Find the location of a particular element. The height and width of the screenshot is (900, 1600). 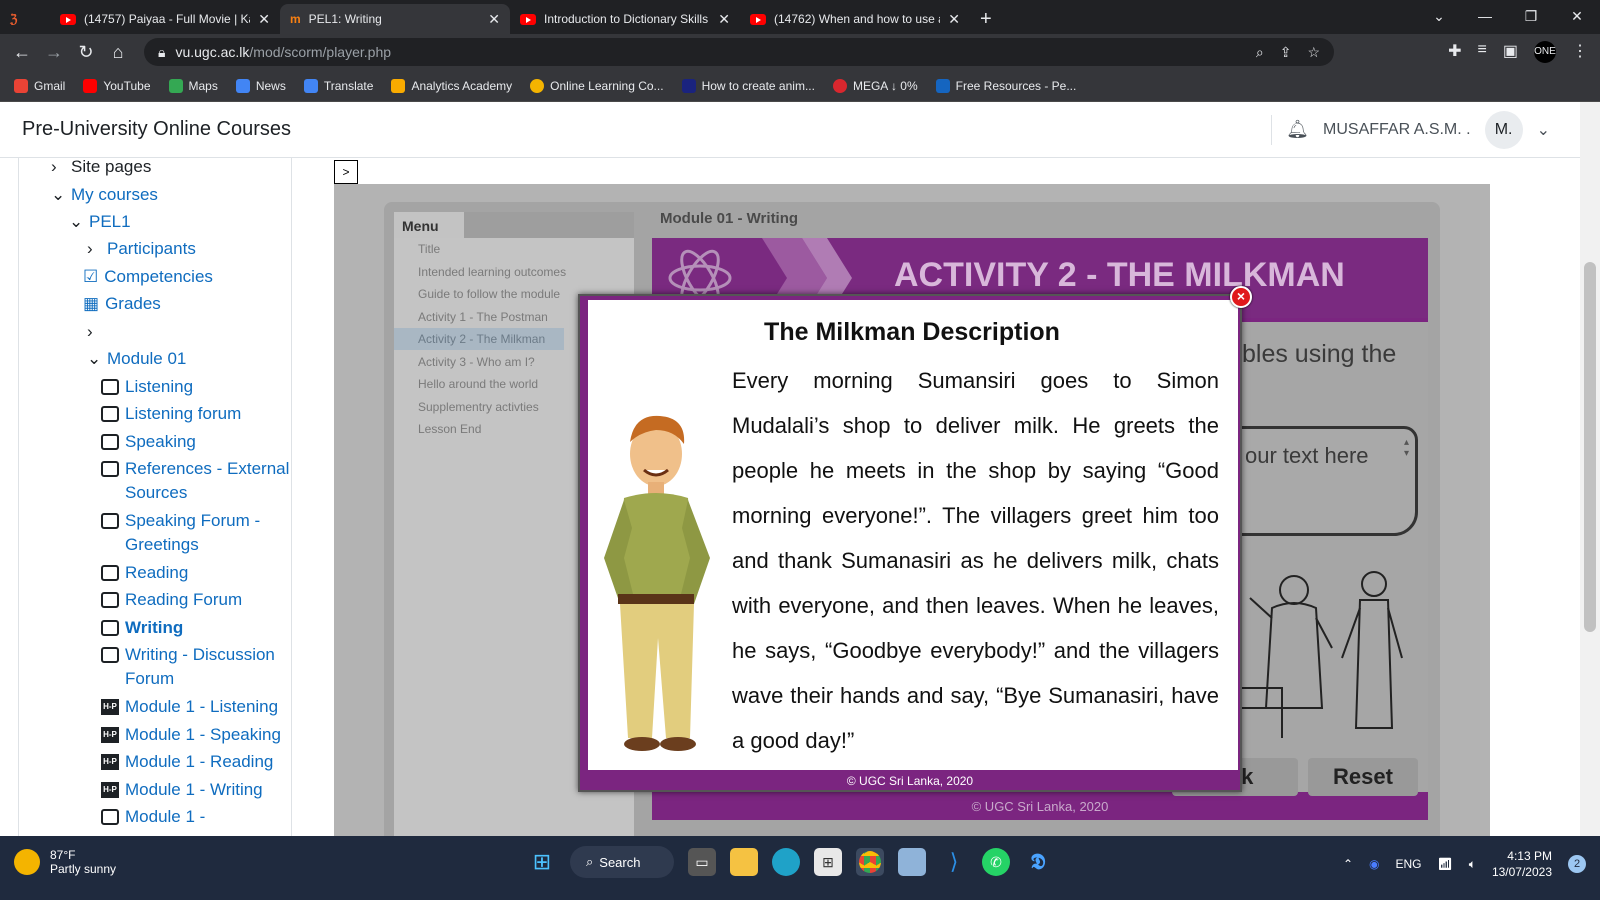

sidebar-item-competencies: ☑ Competencies is located at coordinates (148, 277).